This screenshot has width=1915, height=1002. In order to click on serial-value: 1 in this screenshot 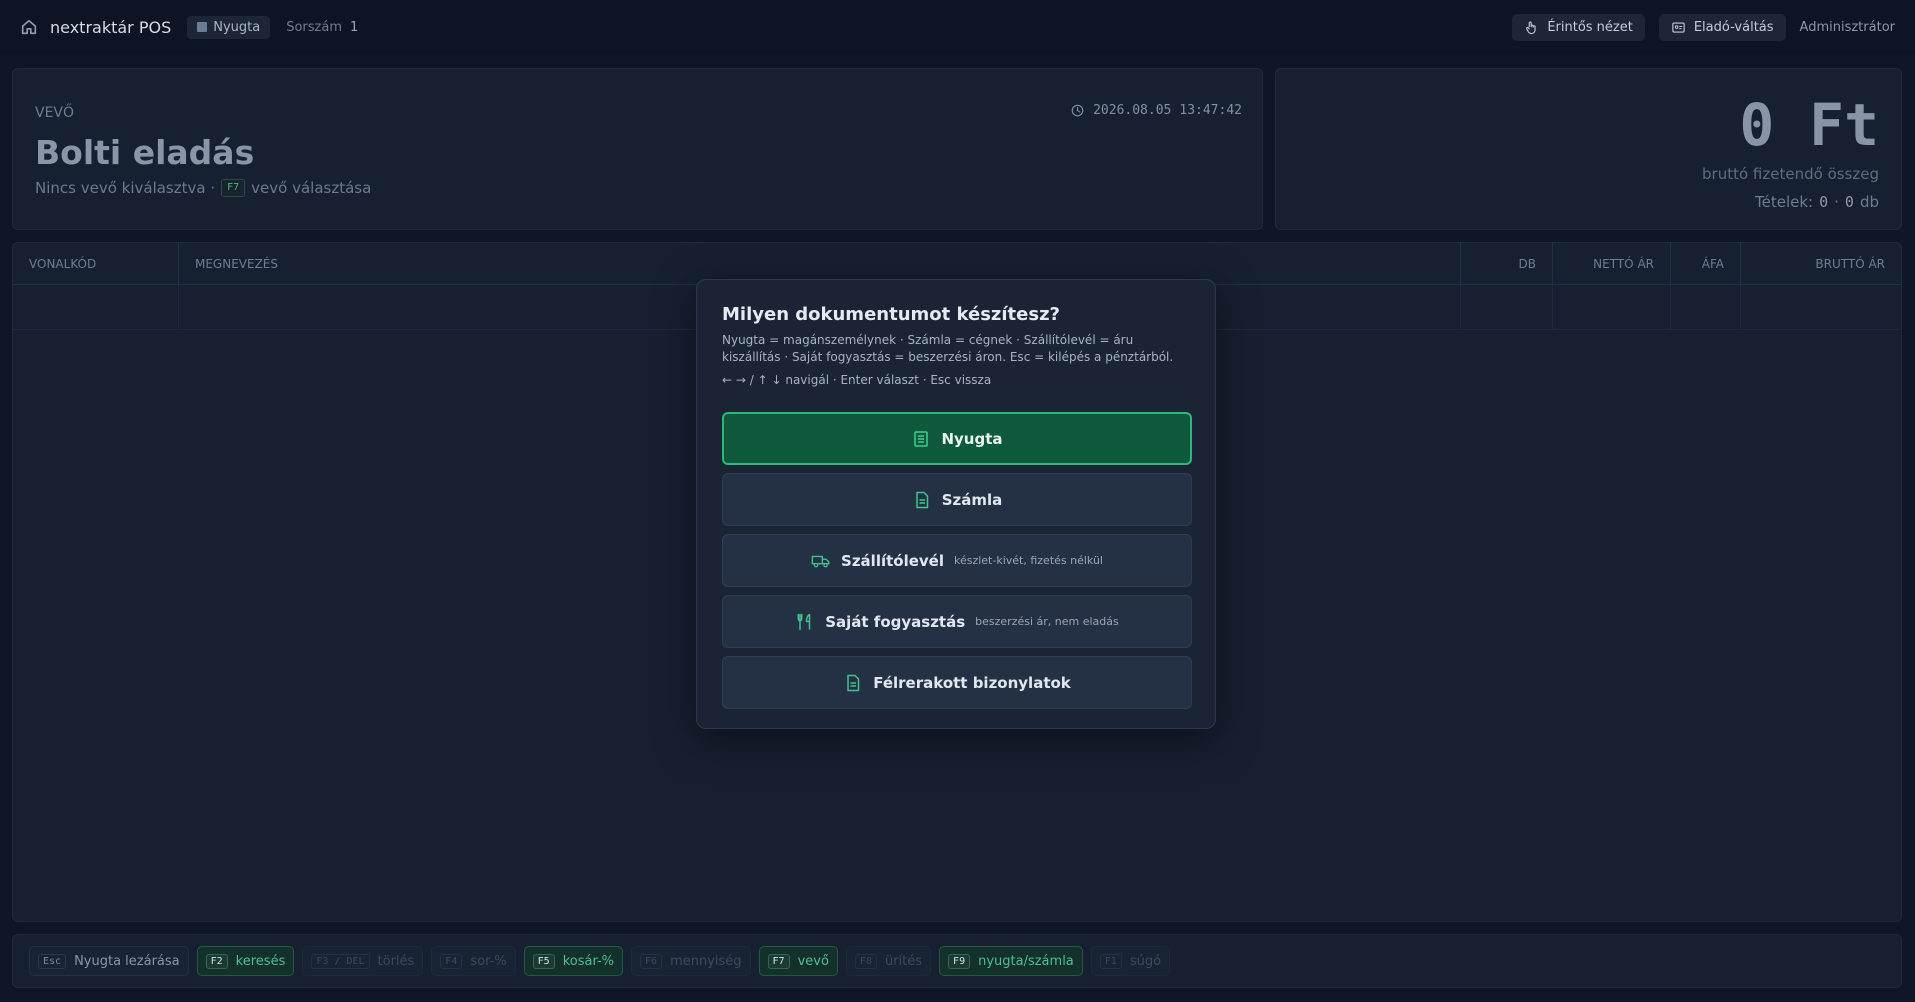, I will do `click(354, 27)`.